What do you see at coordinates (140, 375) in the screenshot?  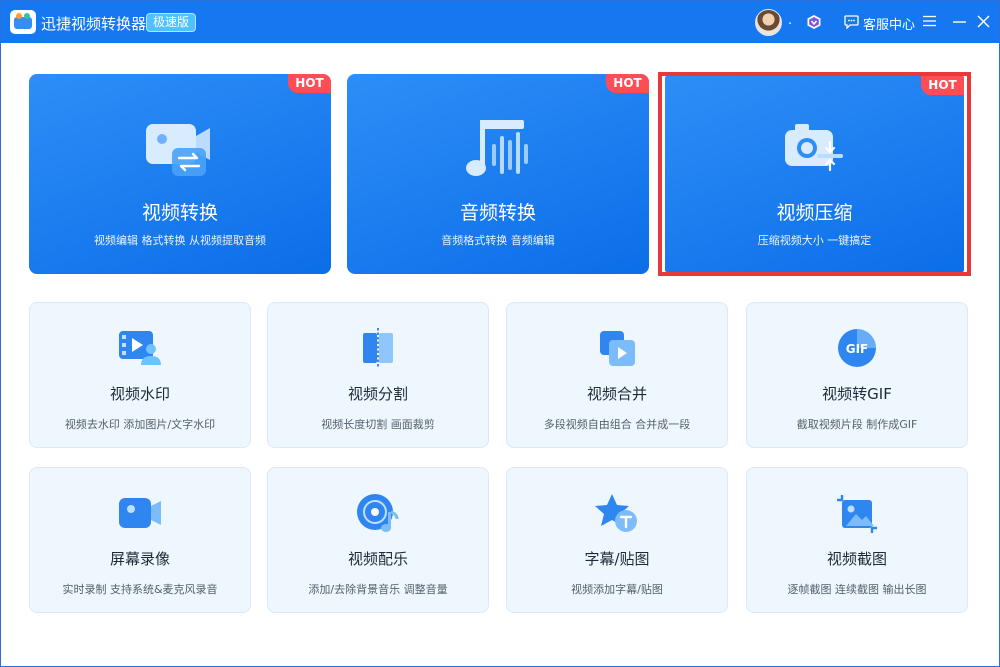 I see `video-watermark-card: 视频水印 视频去水印 添加图片/文字水印` at bounding box center [140, 375].